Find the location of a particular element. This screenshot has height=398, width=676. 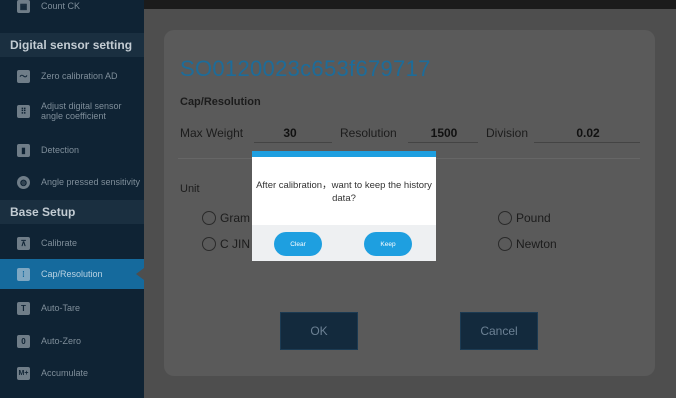

sidebar-item-label: Calibrate is located at coordinates (59, 243).